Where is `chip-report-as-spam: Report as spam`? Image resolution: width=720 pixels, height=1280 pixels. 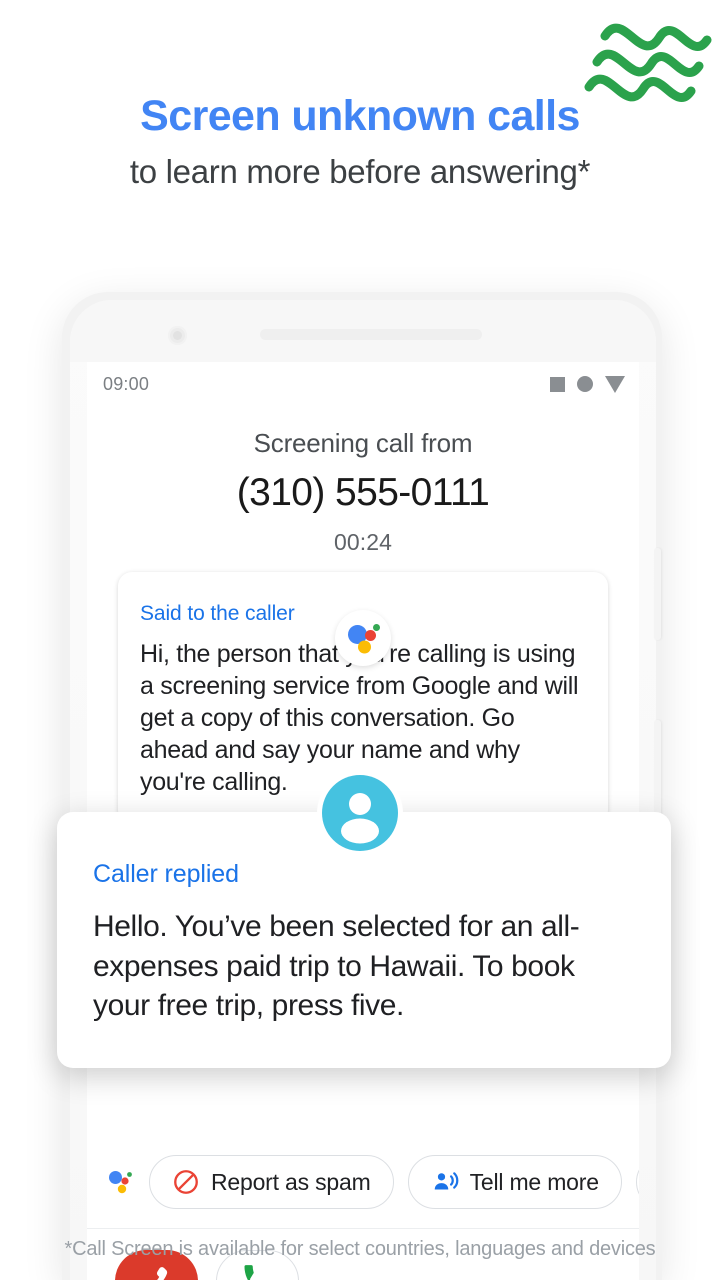 chip-report-as-spam: Report as spam is located at coordinates (271, 1182).